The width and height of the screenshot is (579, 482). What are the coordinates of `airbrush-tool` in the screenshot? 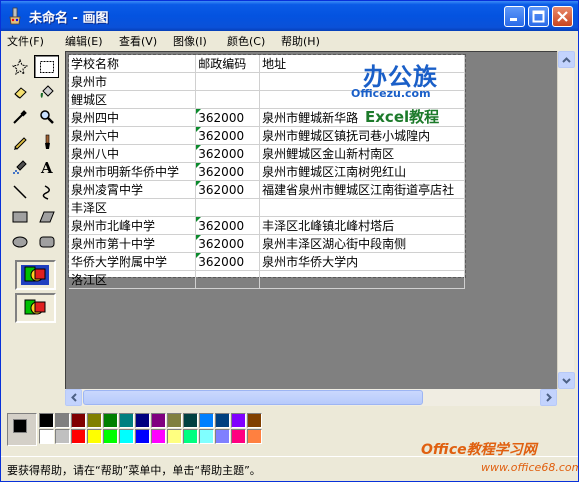 It's located at (19, 166).